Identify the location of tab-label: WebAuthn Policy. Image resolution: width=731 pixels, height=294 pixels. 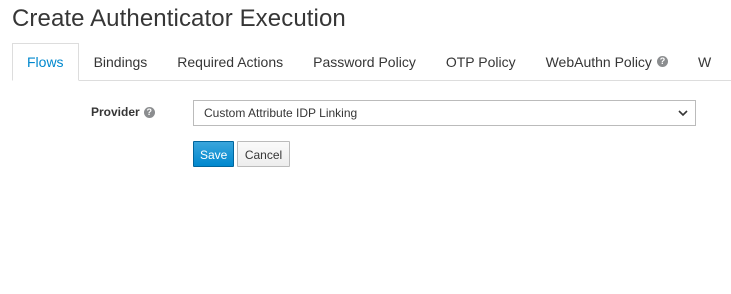
(598, 61).